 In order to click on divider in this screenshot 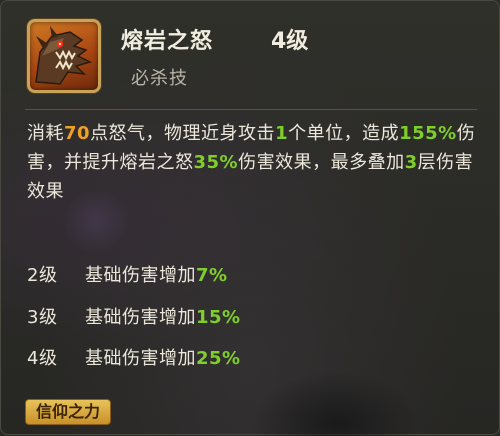, I will do `click(251, 109)`.